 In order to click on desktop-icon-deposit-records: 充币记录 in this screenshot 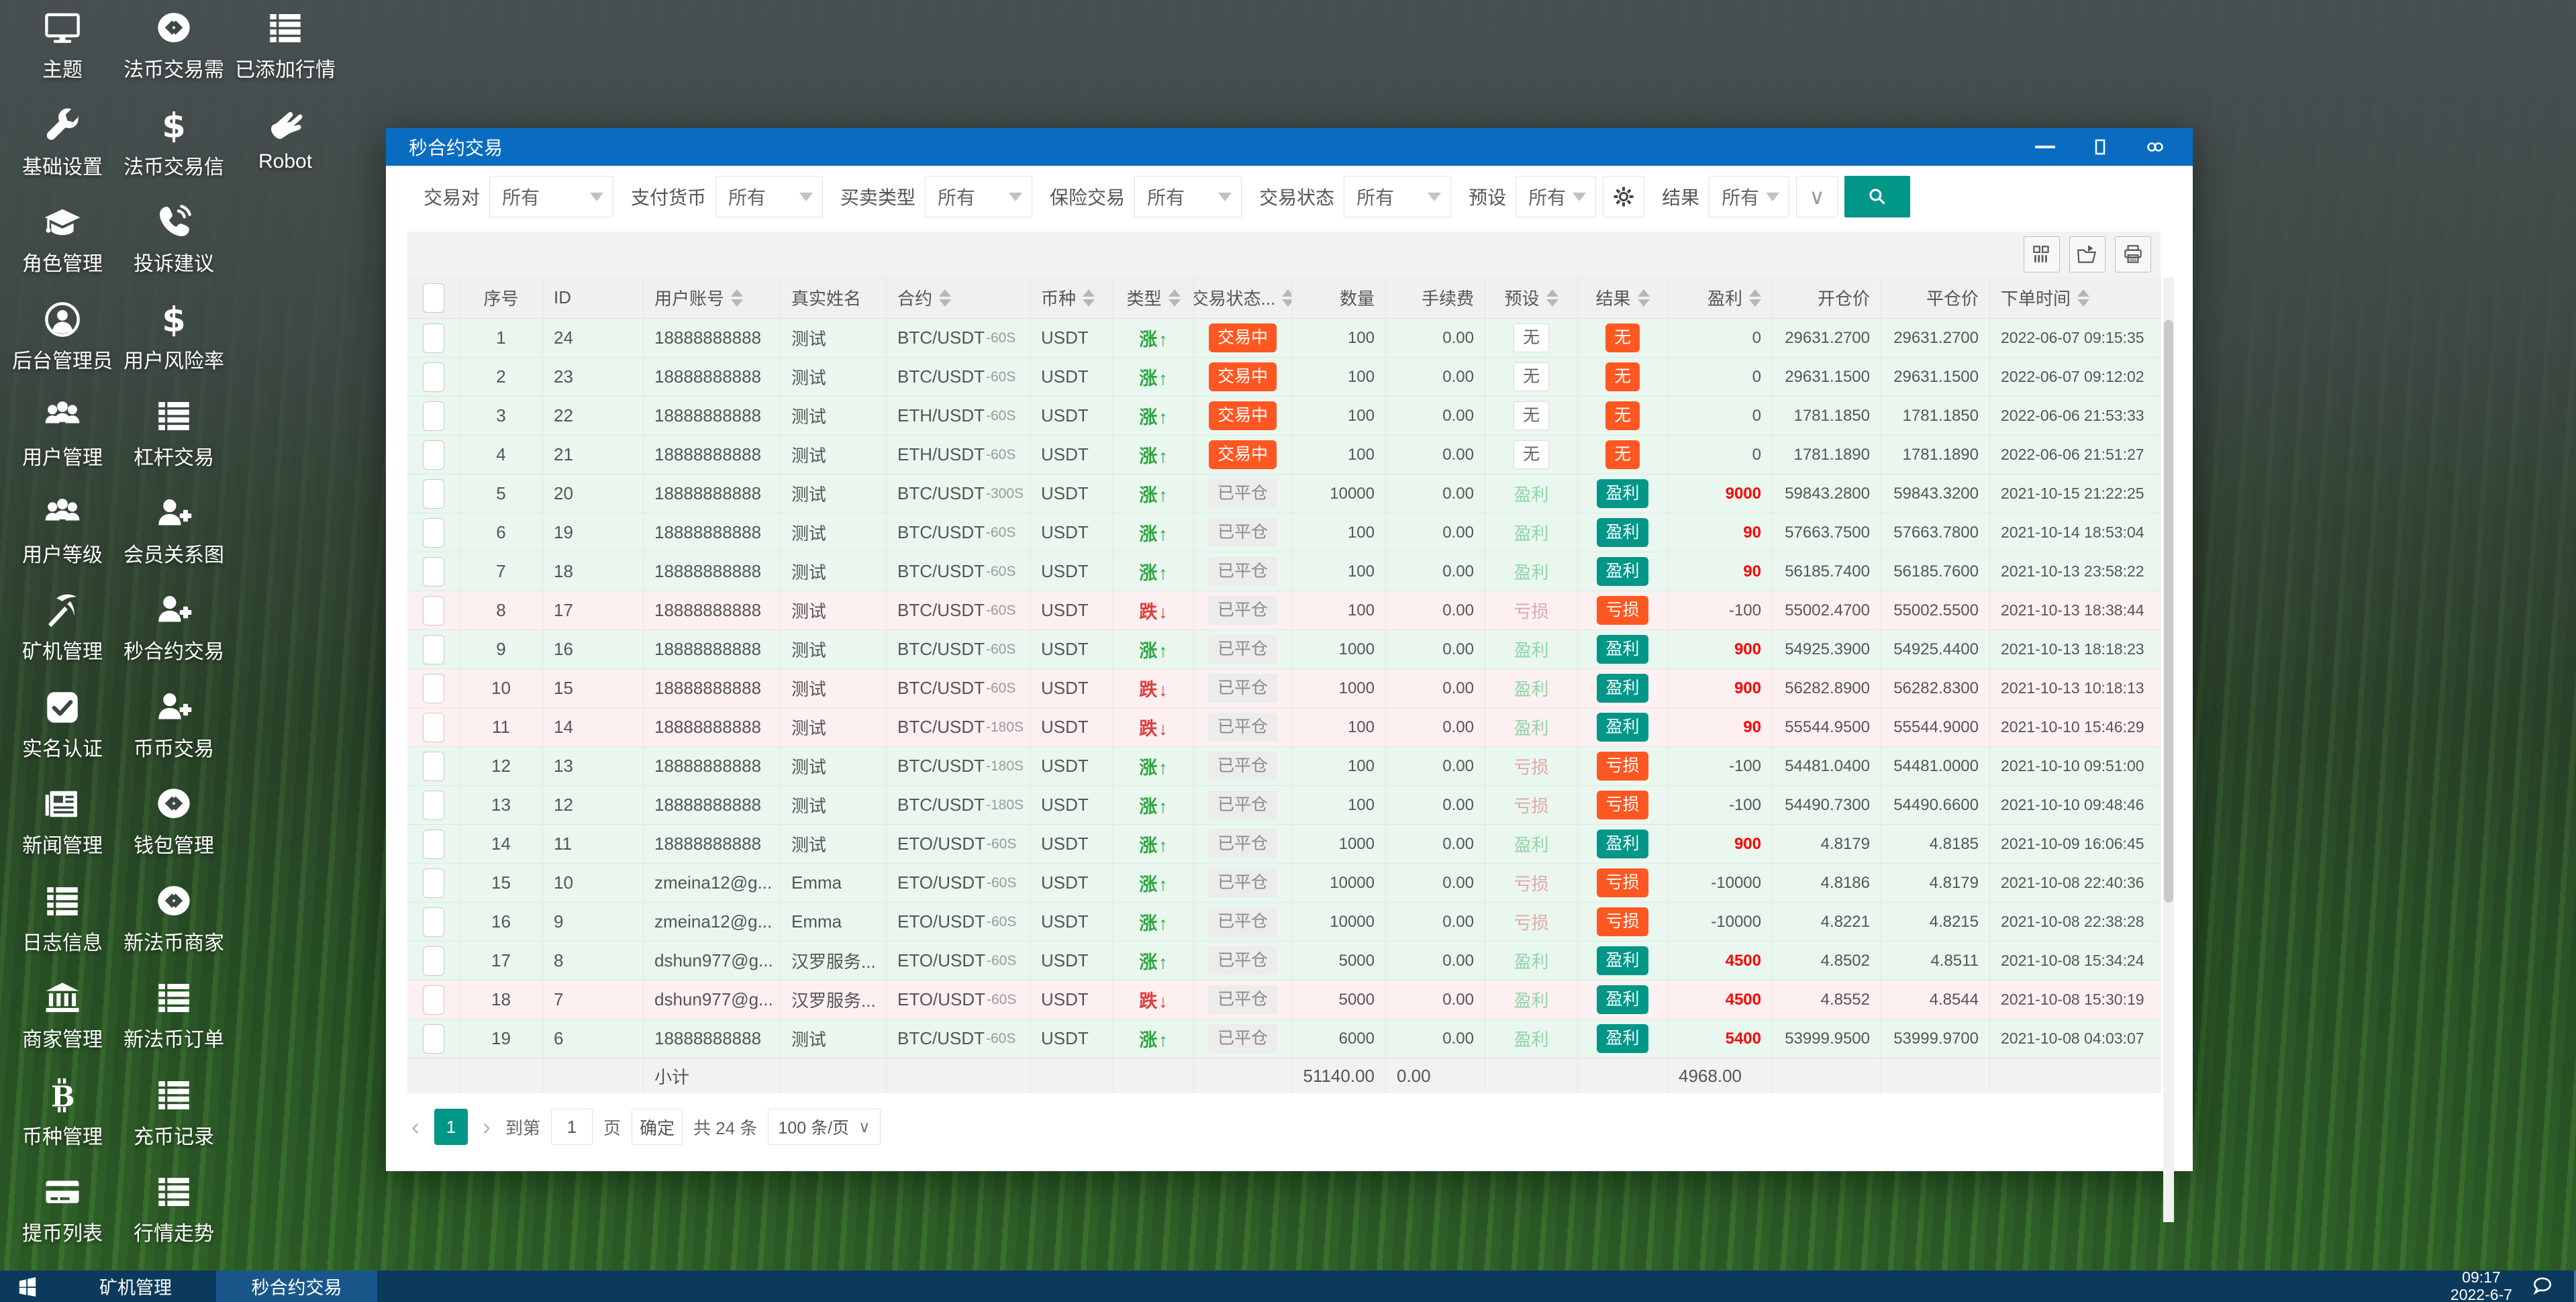, I will do `click(174, 1113)`.